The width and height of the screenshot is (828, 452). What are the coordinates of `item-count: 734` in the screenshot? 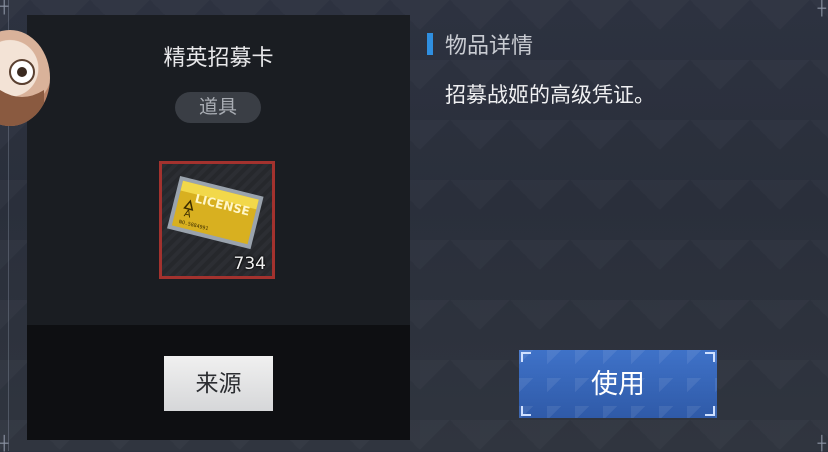 It's located at (249, 264).